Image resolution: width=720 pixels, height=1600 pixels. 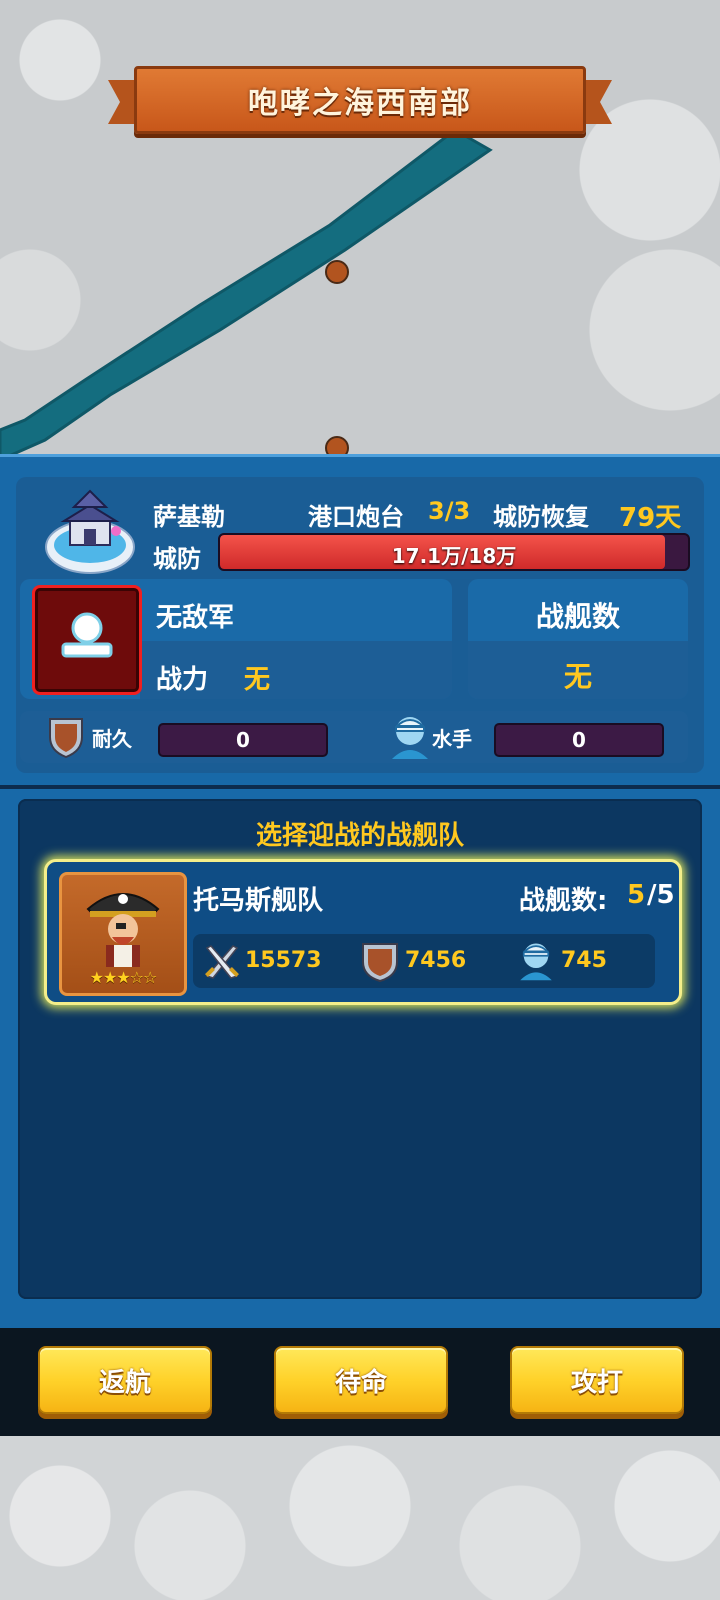 I want to click on durability-bar: 0, so click(x=243, y=740).